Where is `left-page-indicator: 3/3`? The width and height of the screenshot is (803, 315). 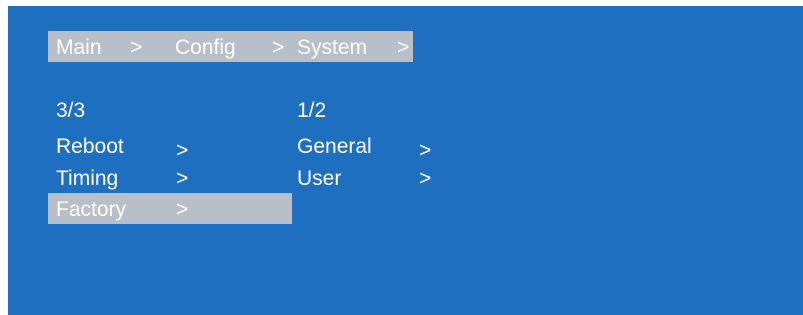 left-page-indicator: 3/3 is located at coordinates (71, 110).